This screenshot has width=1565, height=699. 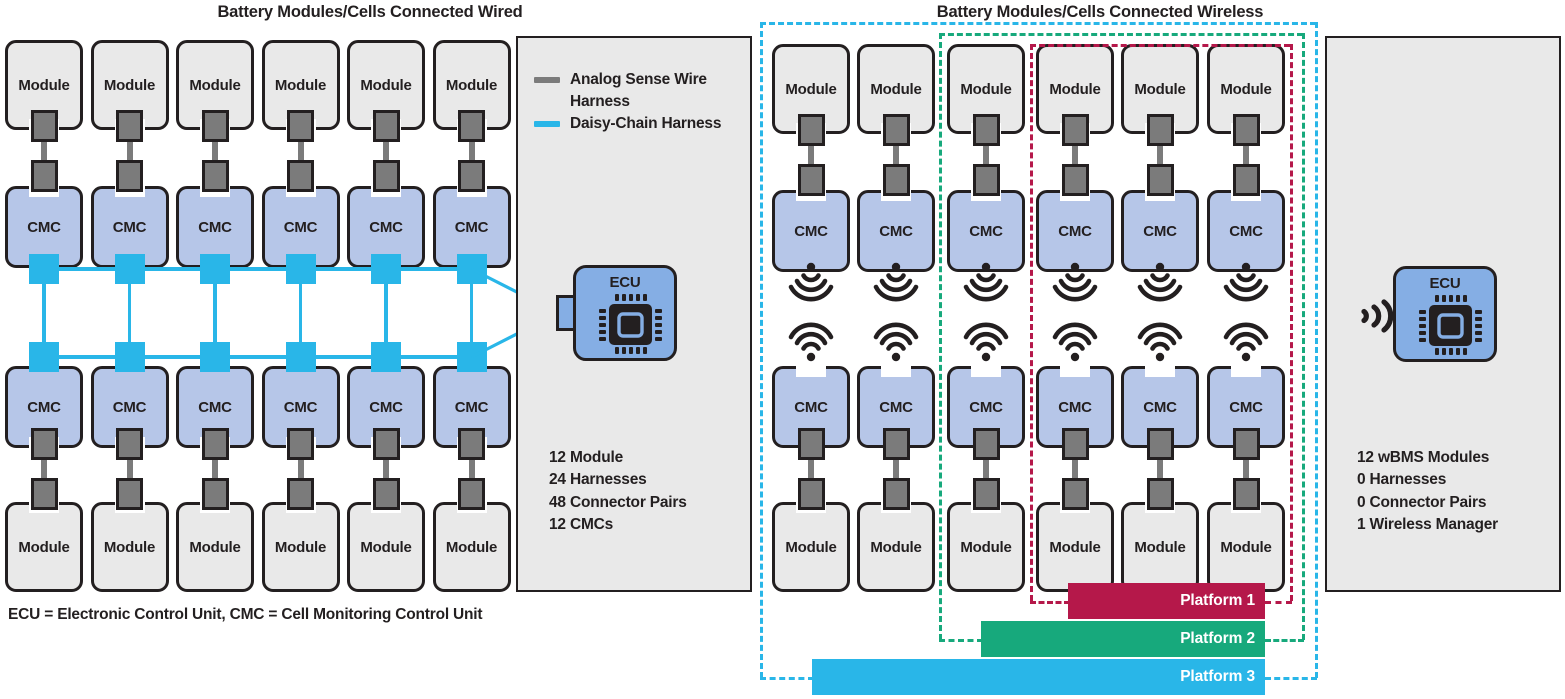 I want to click on wired-stat-line: 24 Harnesses, so click(x=598, y=480).